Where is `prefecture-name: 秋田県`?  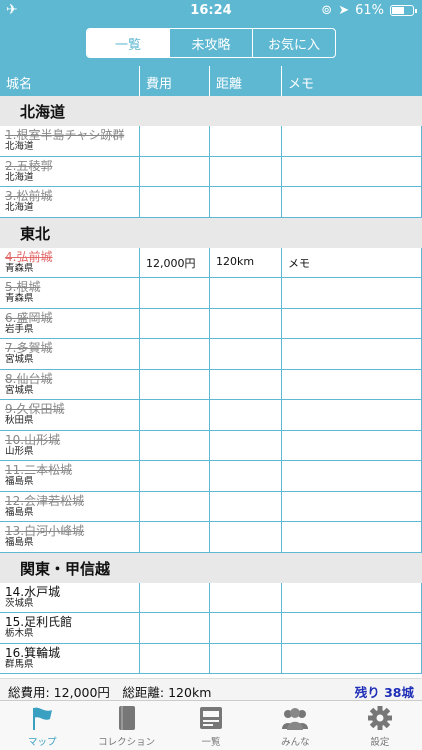
prefecture-name: 秋田県 is located at coordinates (19, 421).